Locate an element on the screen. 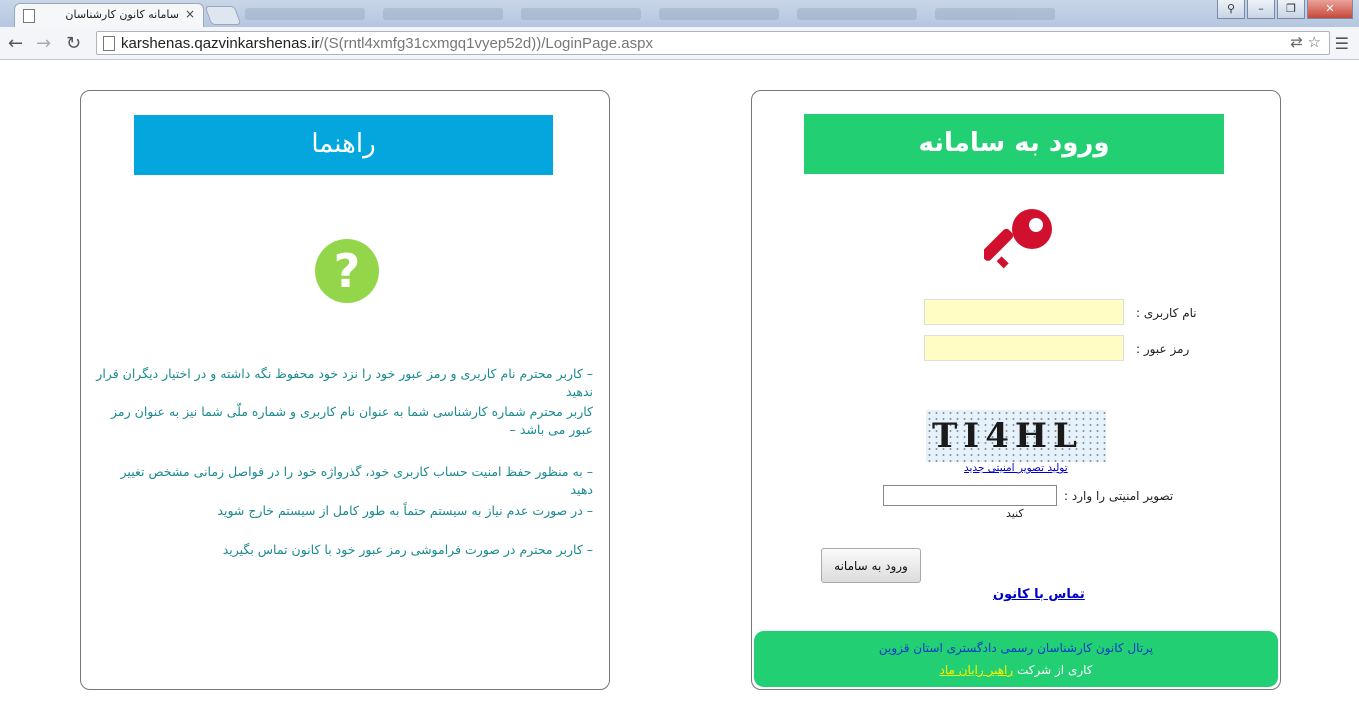  captcha-image: TI4HL is located at coordinates (1016, 436).